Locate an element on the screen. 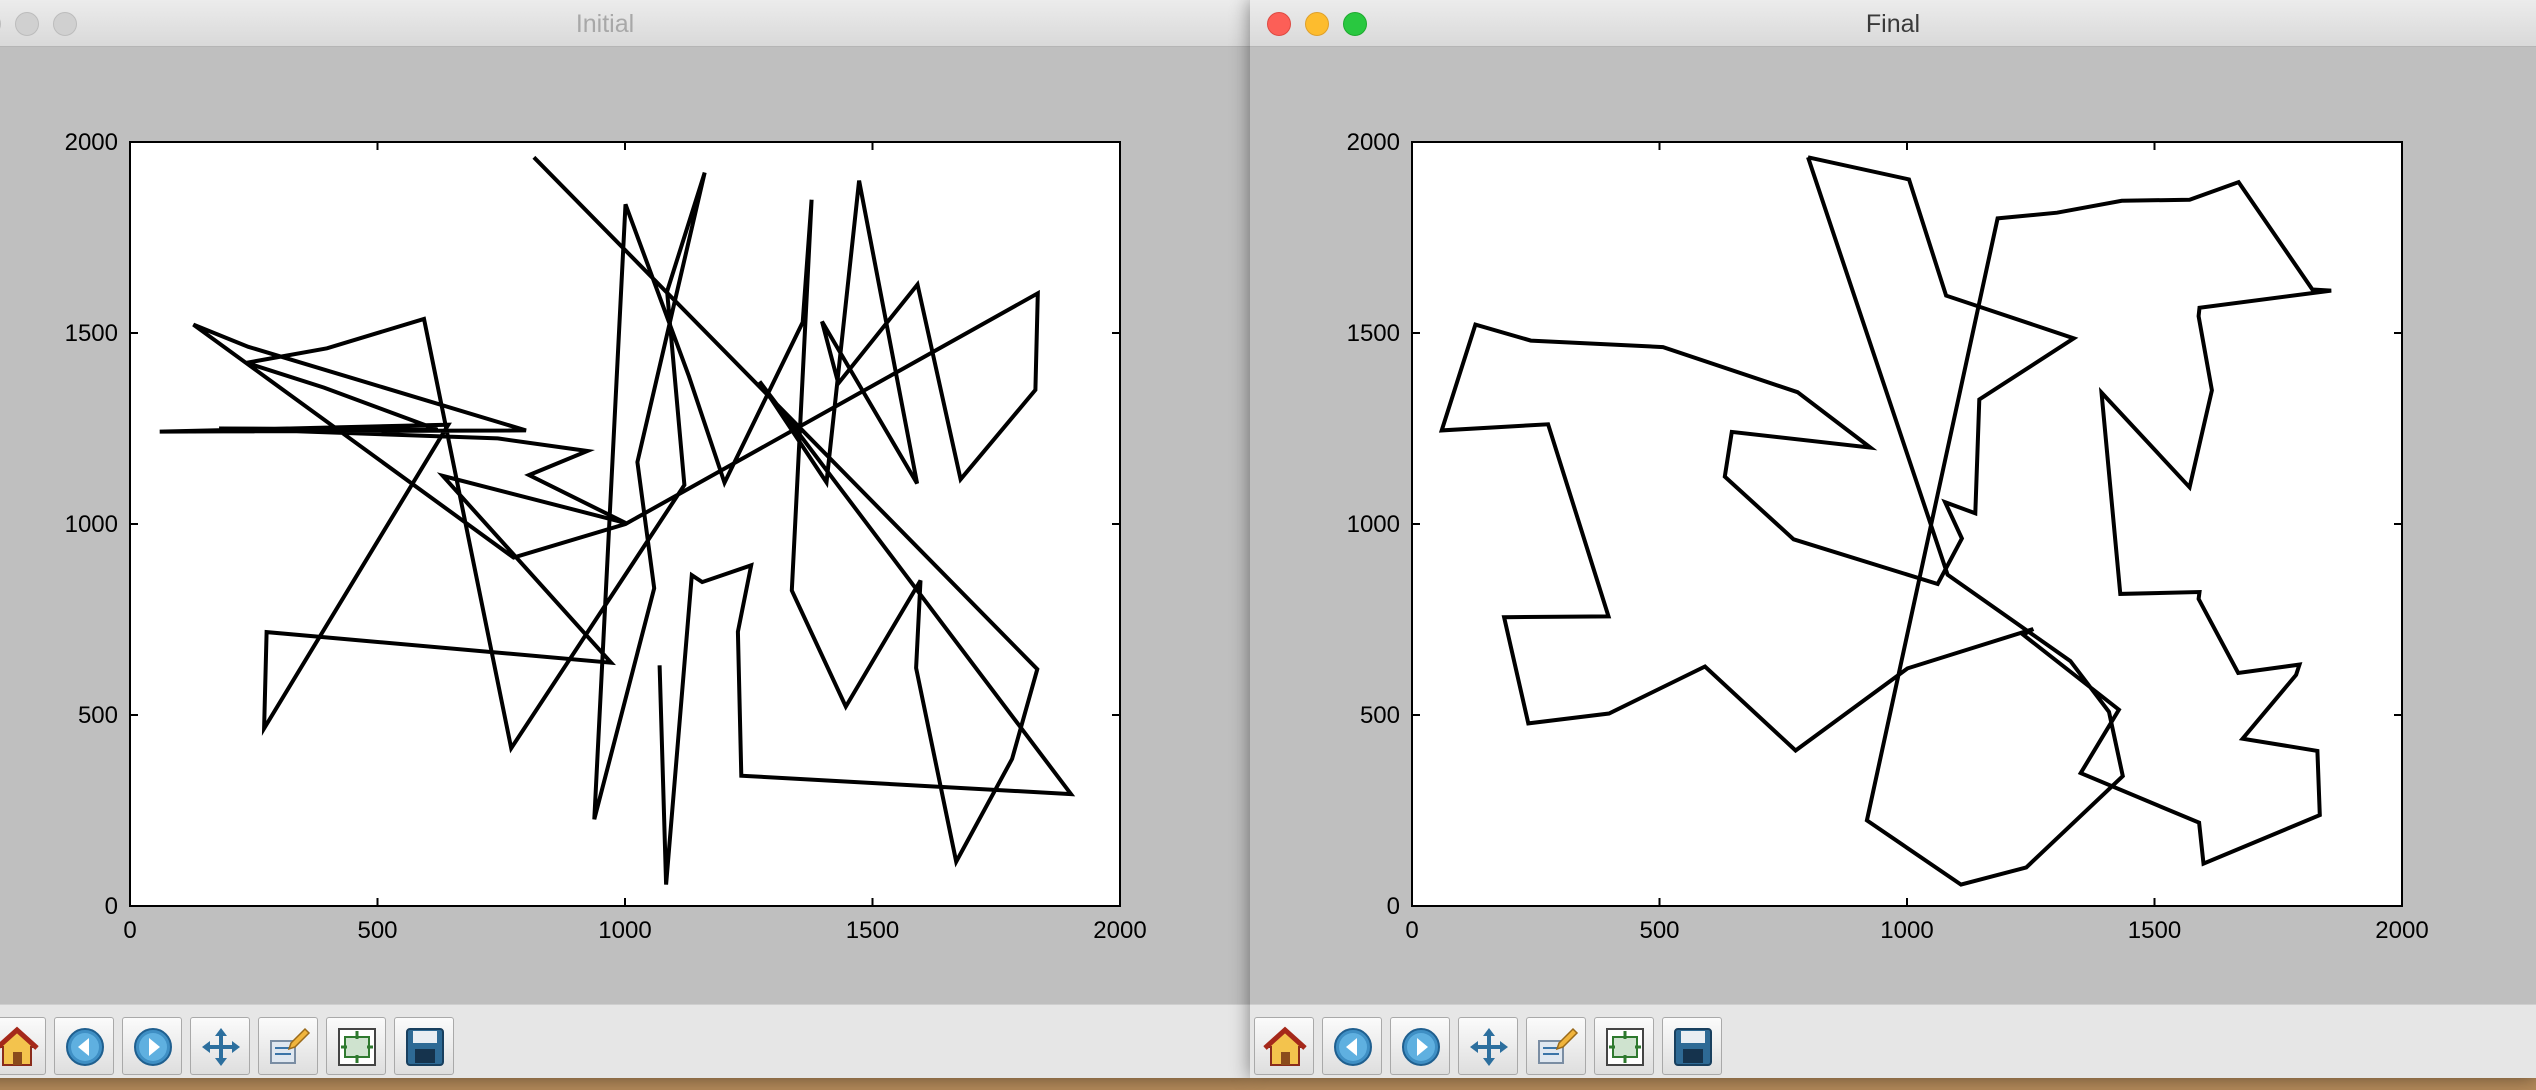 This screenshot has height=1090, width=2536. title-bar: Initial is located at coordinates (625, 23).